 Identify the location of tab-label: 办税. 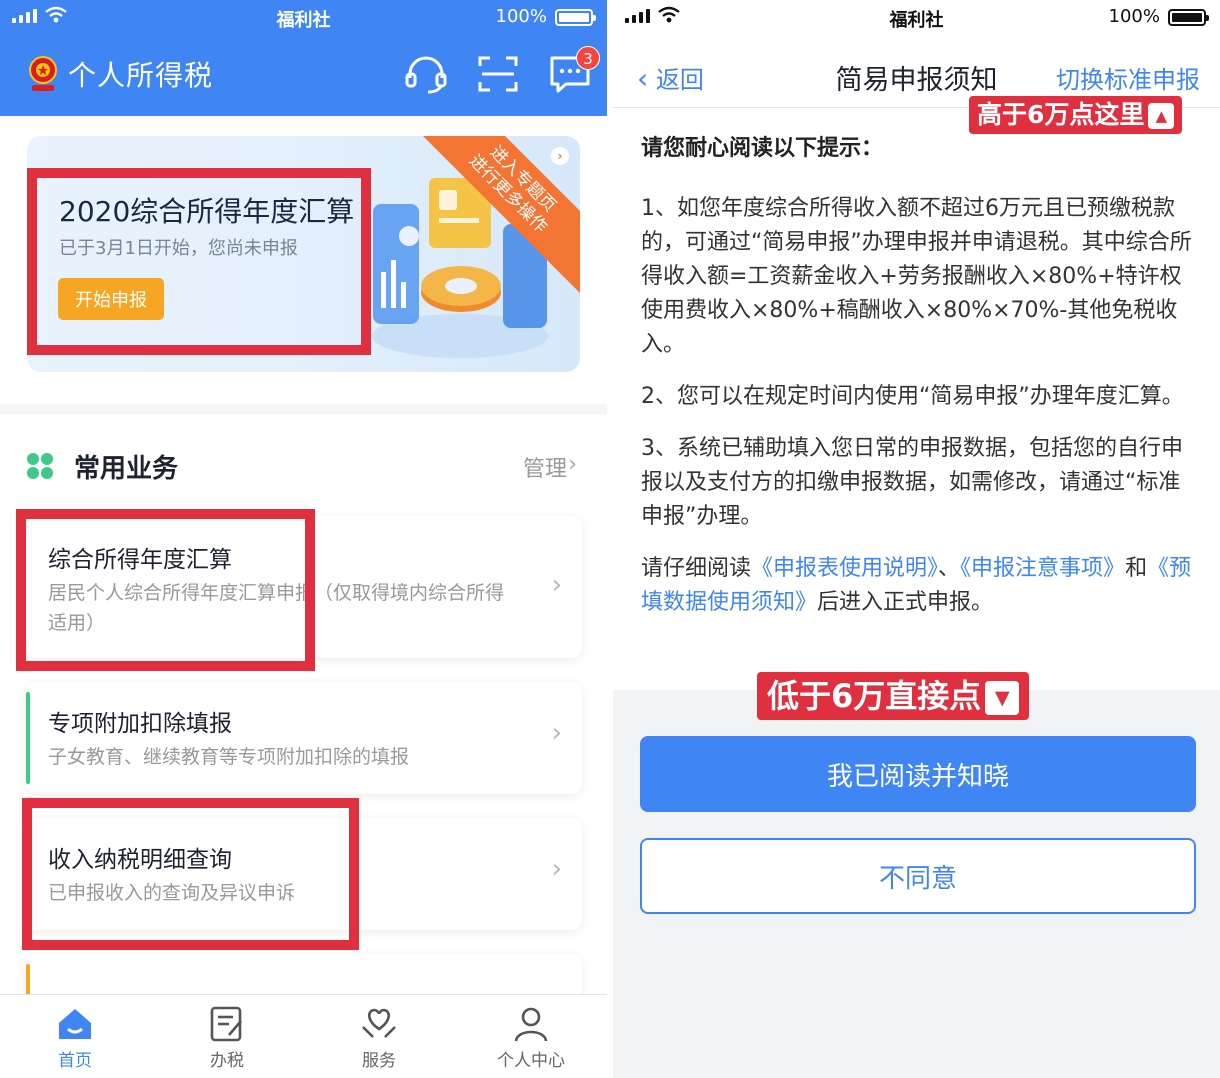
(227, 1061).